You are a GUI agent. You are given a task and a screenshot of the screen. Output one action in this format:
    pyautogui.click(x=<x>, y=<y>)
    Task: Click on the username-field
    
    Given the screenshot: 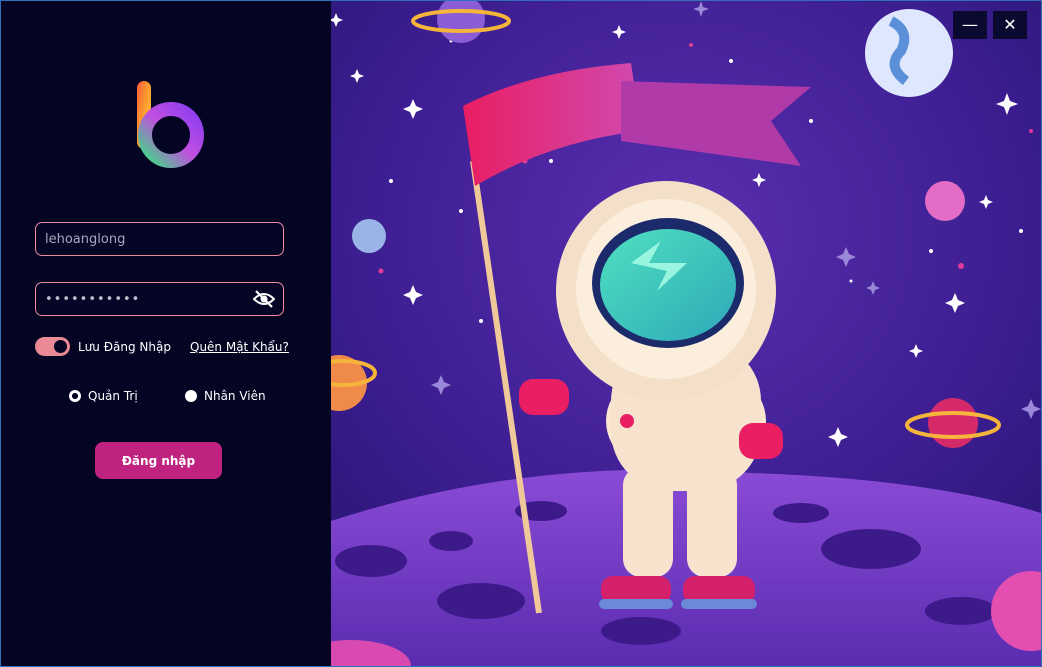 What is the action you would take?
    pyautogui.click(x=159, y=239)
    